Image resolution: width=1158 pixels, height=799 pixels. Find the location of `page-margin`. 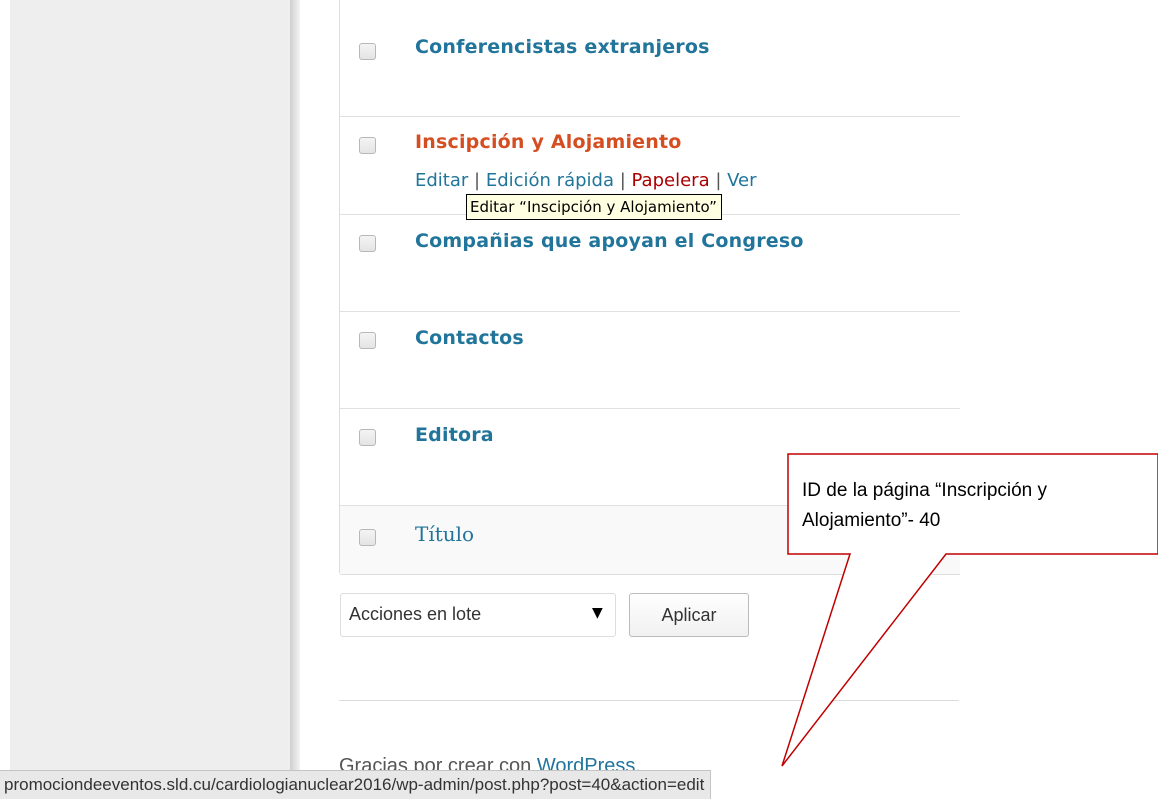

page-margin is located at coordinates (5, 399).